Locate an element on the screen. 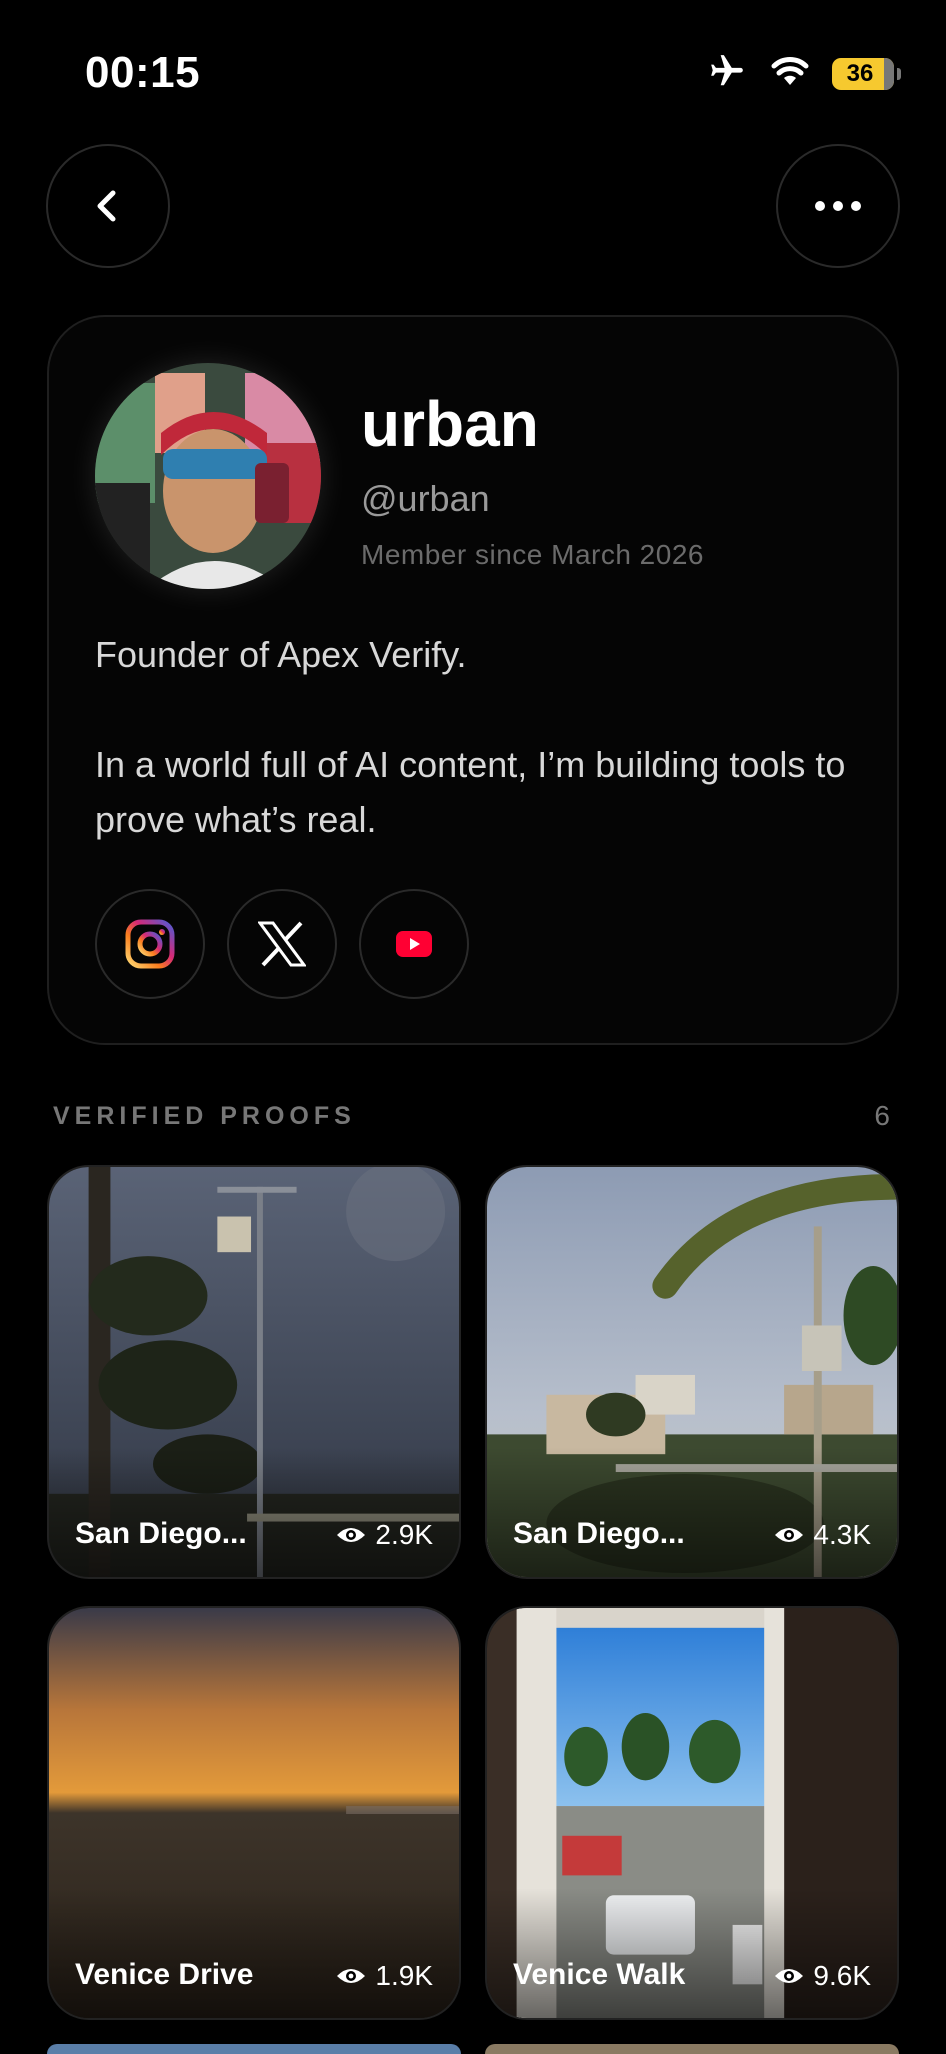 This screenshot has width=946, height=2054. ellipsis-icon is located at coordinates (838, 206).